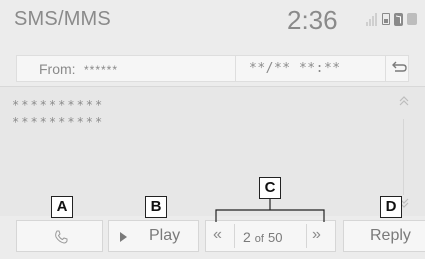  I want to click on battery-icon, so click(386, 19).